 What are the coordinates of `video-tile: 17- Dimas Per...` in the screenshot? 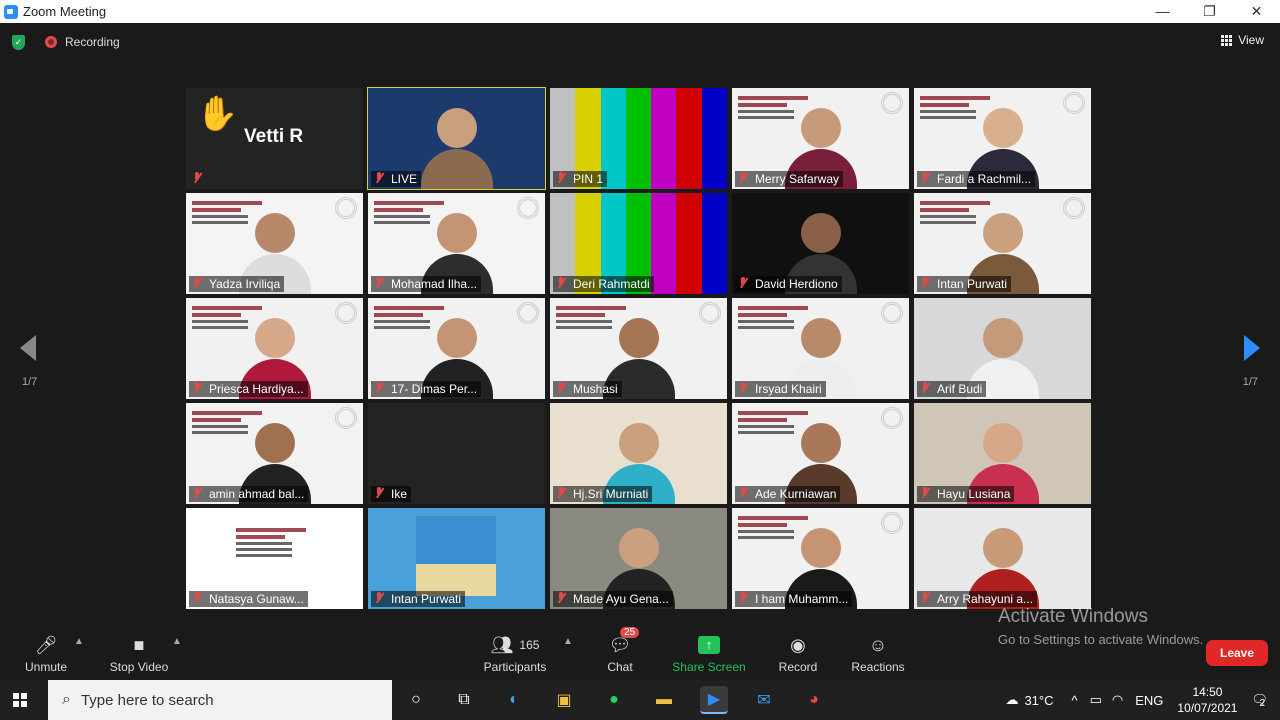 It's located at (456, 348).